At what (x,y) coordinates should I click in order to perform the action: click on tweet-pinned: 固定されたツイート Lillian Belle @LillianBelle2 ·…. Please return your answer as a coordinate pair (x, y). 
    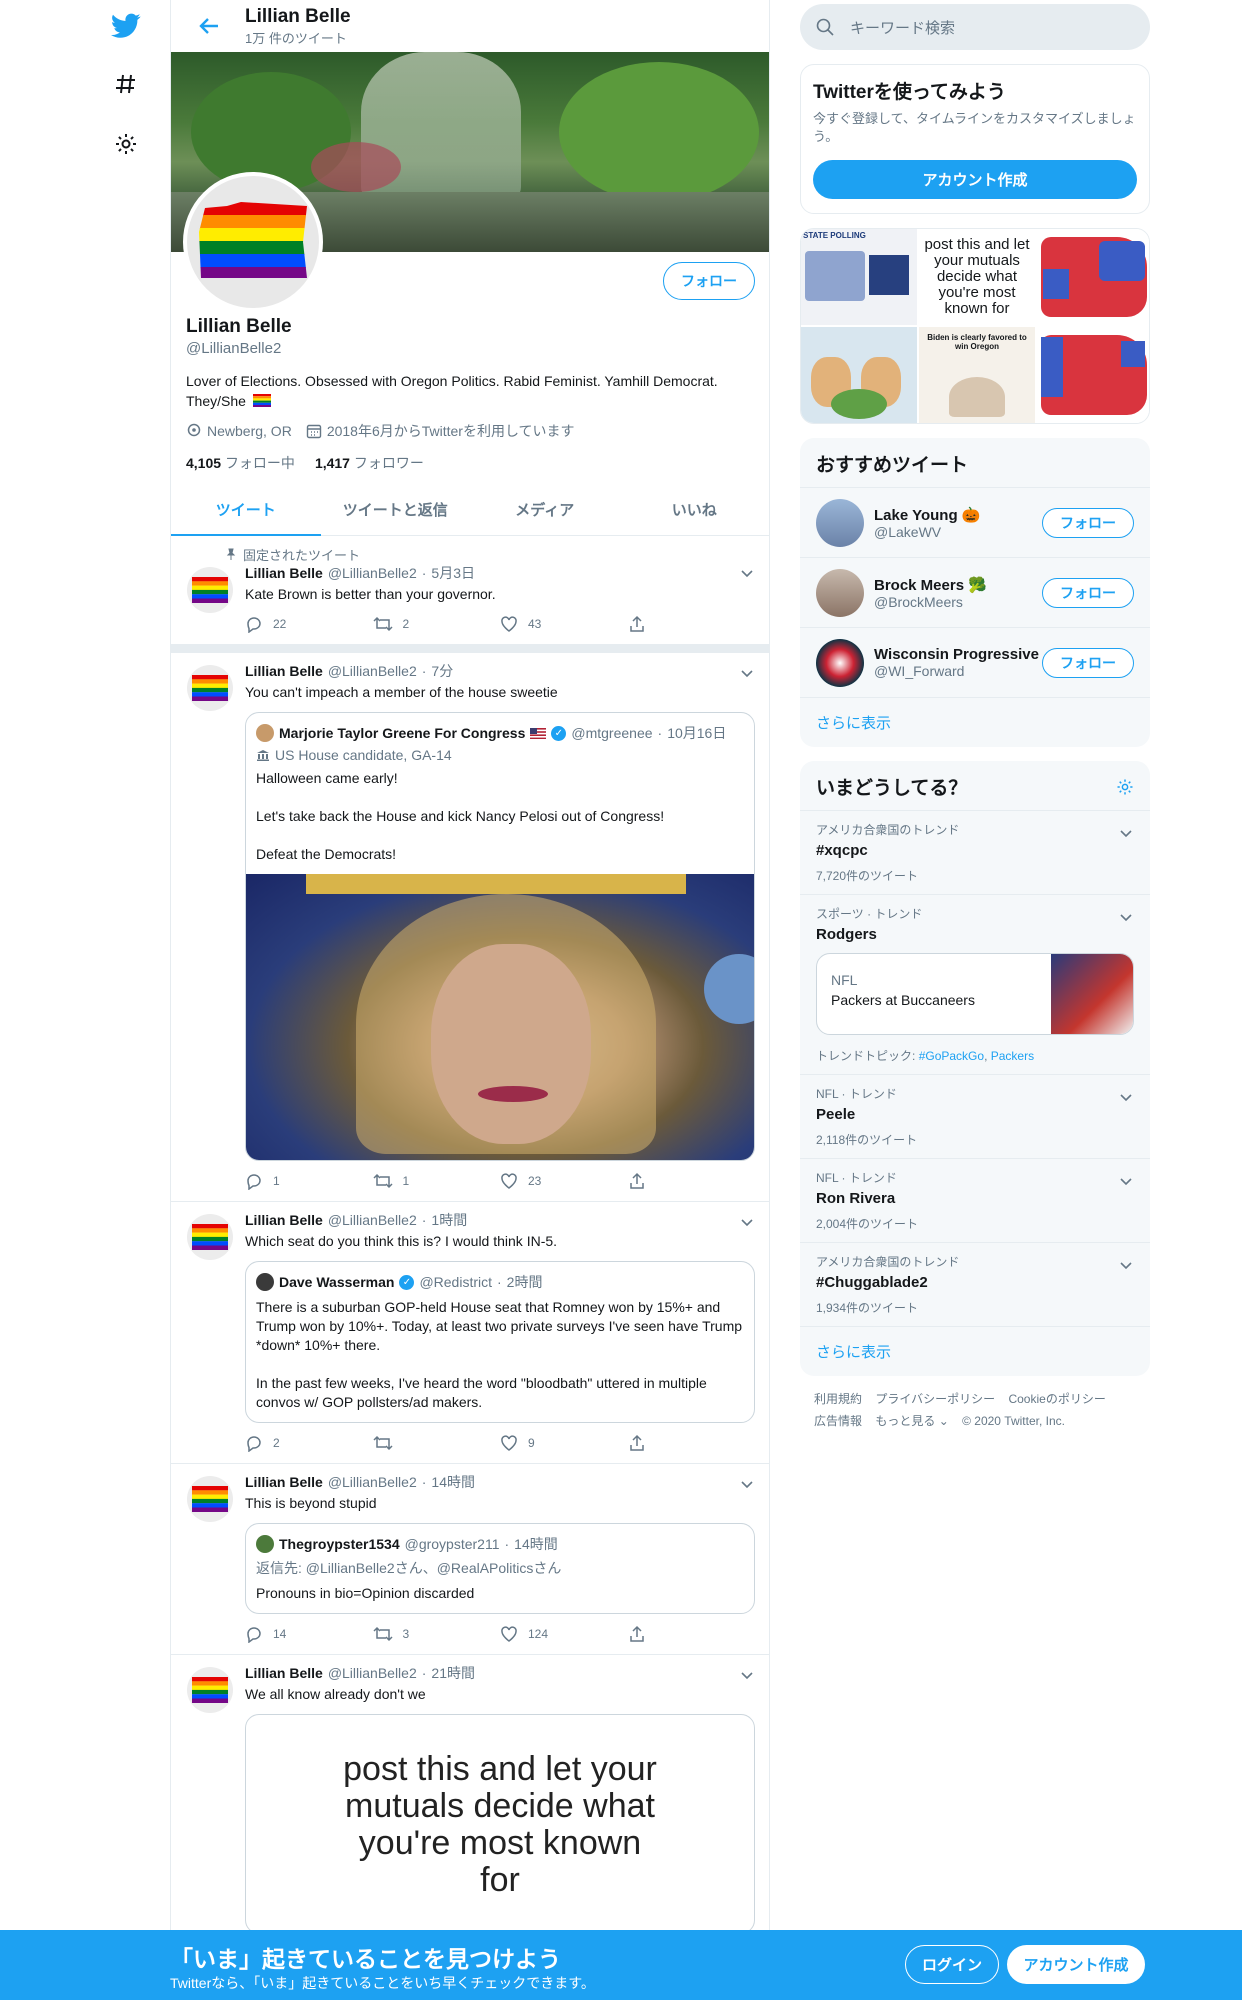
    Looking at the image, I should click on (470, 595).